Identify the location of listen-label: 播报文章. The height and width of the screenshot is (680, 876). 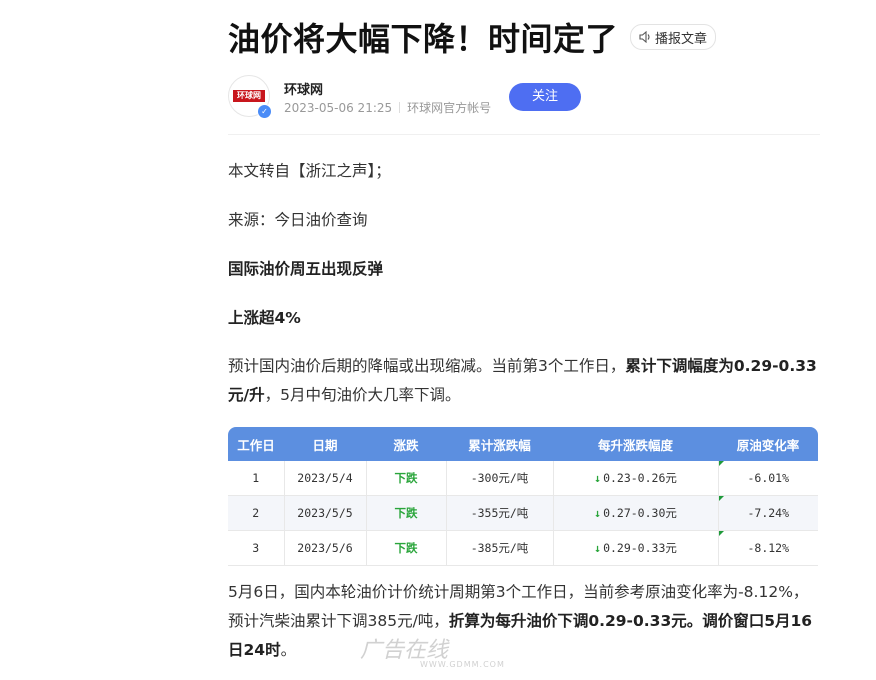
(681, 39).